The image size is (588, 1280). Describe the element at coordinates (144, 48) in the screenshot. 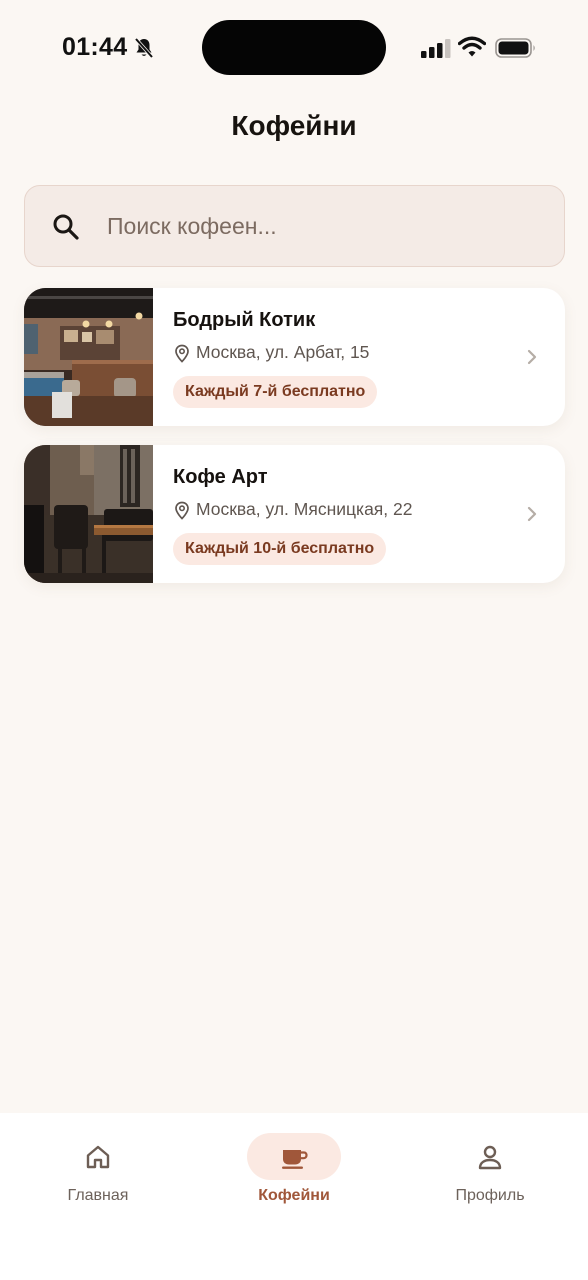

I see `bell-muted-icon` at that location.